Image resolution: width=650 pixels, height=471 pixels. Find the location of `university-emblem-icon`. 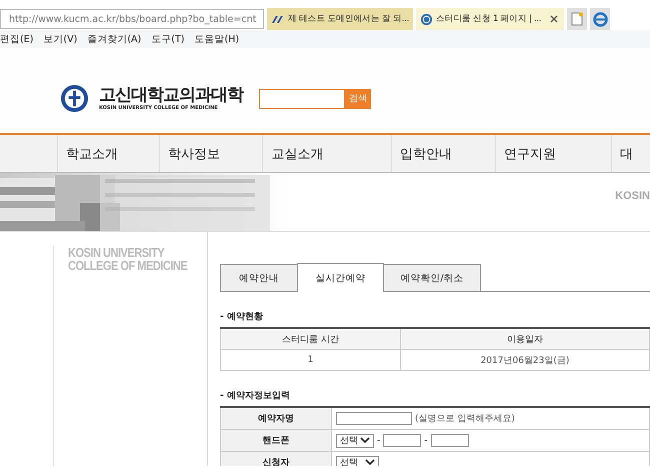

university-emblem-icon is located at coordinates (74, 98).